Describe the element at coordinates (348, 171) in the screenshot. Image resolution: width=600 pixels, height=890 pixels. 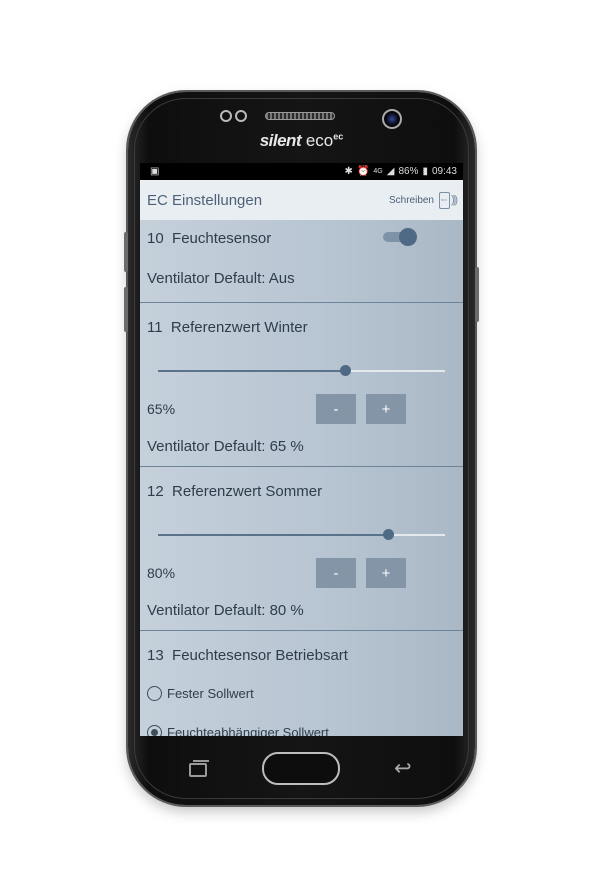
I see `bluetooth-icon: ✱` at that location.